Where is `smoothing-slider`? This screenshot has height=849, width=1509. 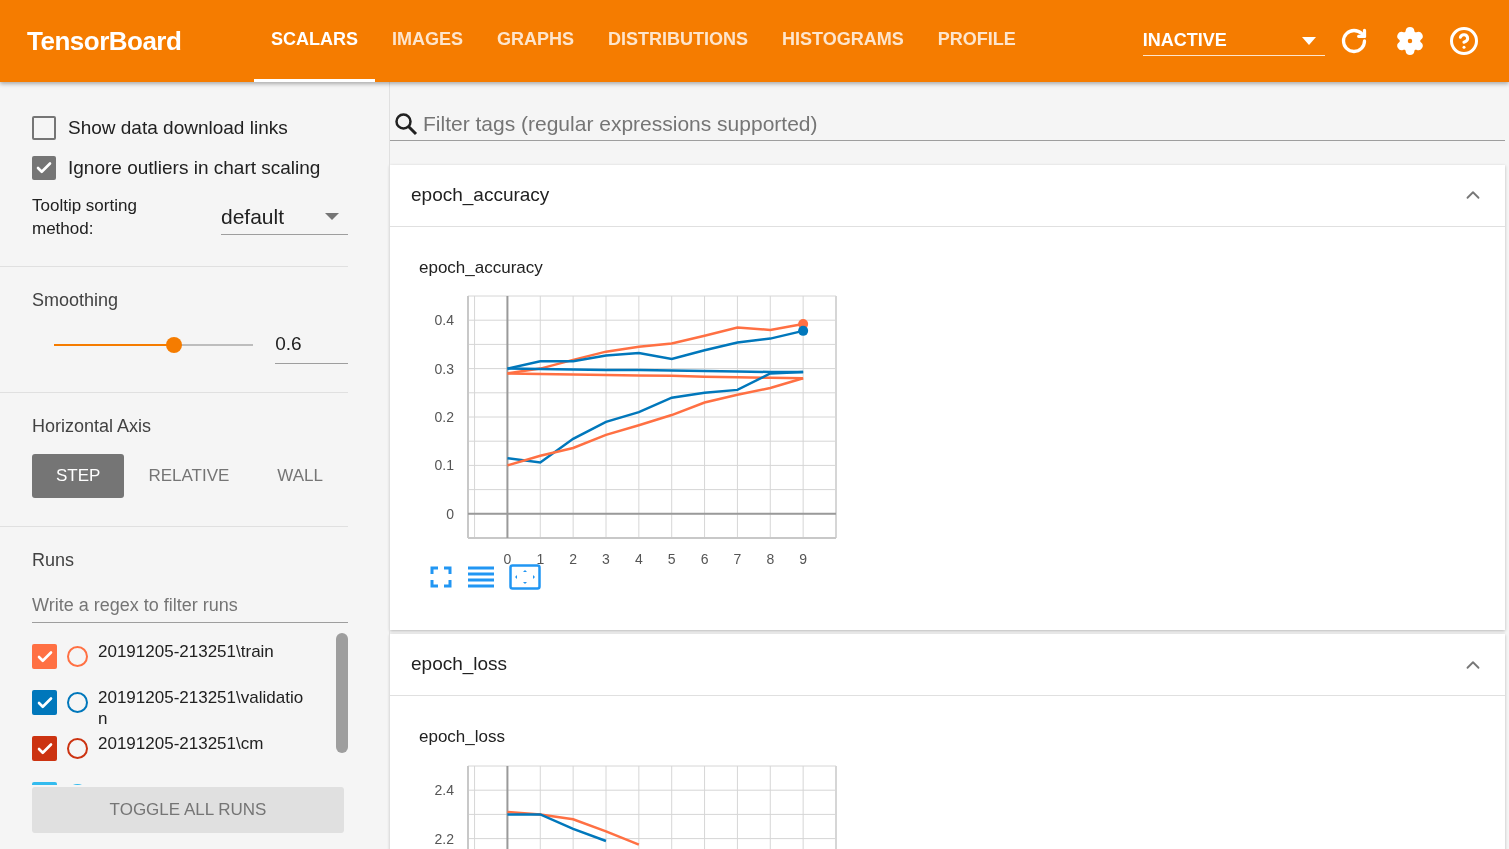
smoothing-slider is located at coordinates (154, 345).